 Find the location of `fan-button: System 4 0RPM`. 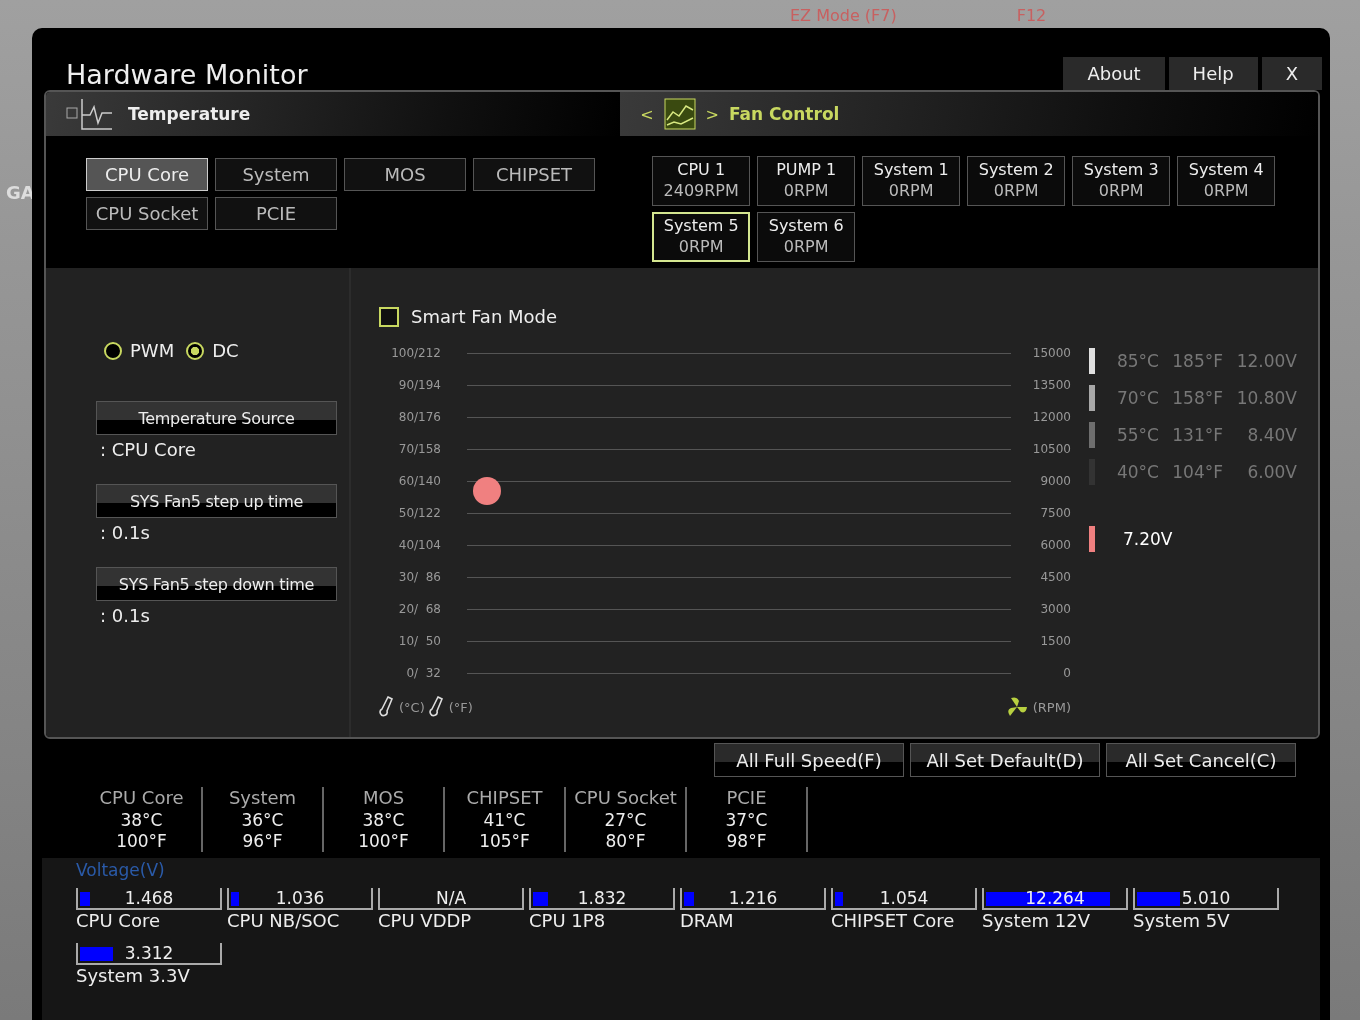

fan-button: System 4 0RPM is located at coordinates (1226, 181).